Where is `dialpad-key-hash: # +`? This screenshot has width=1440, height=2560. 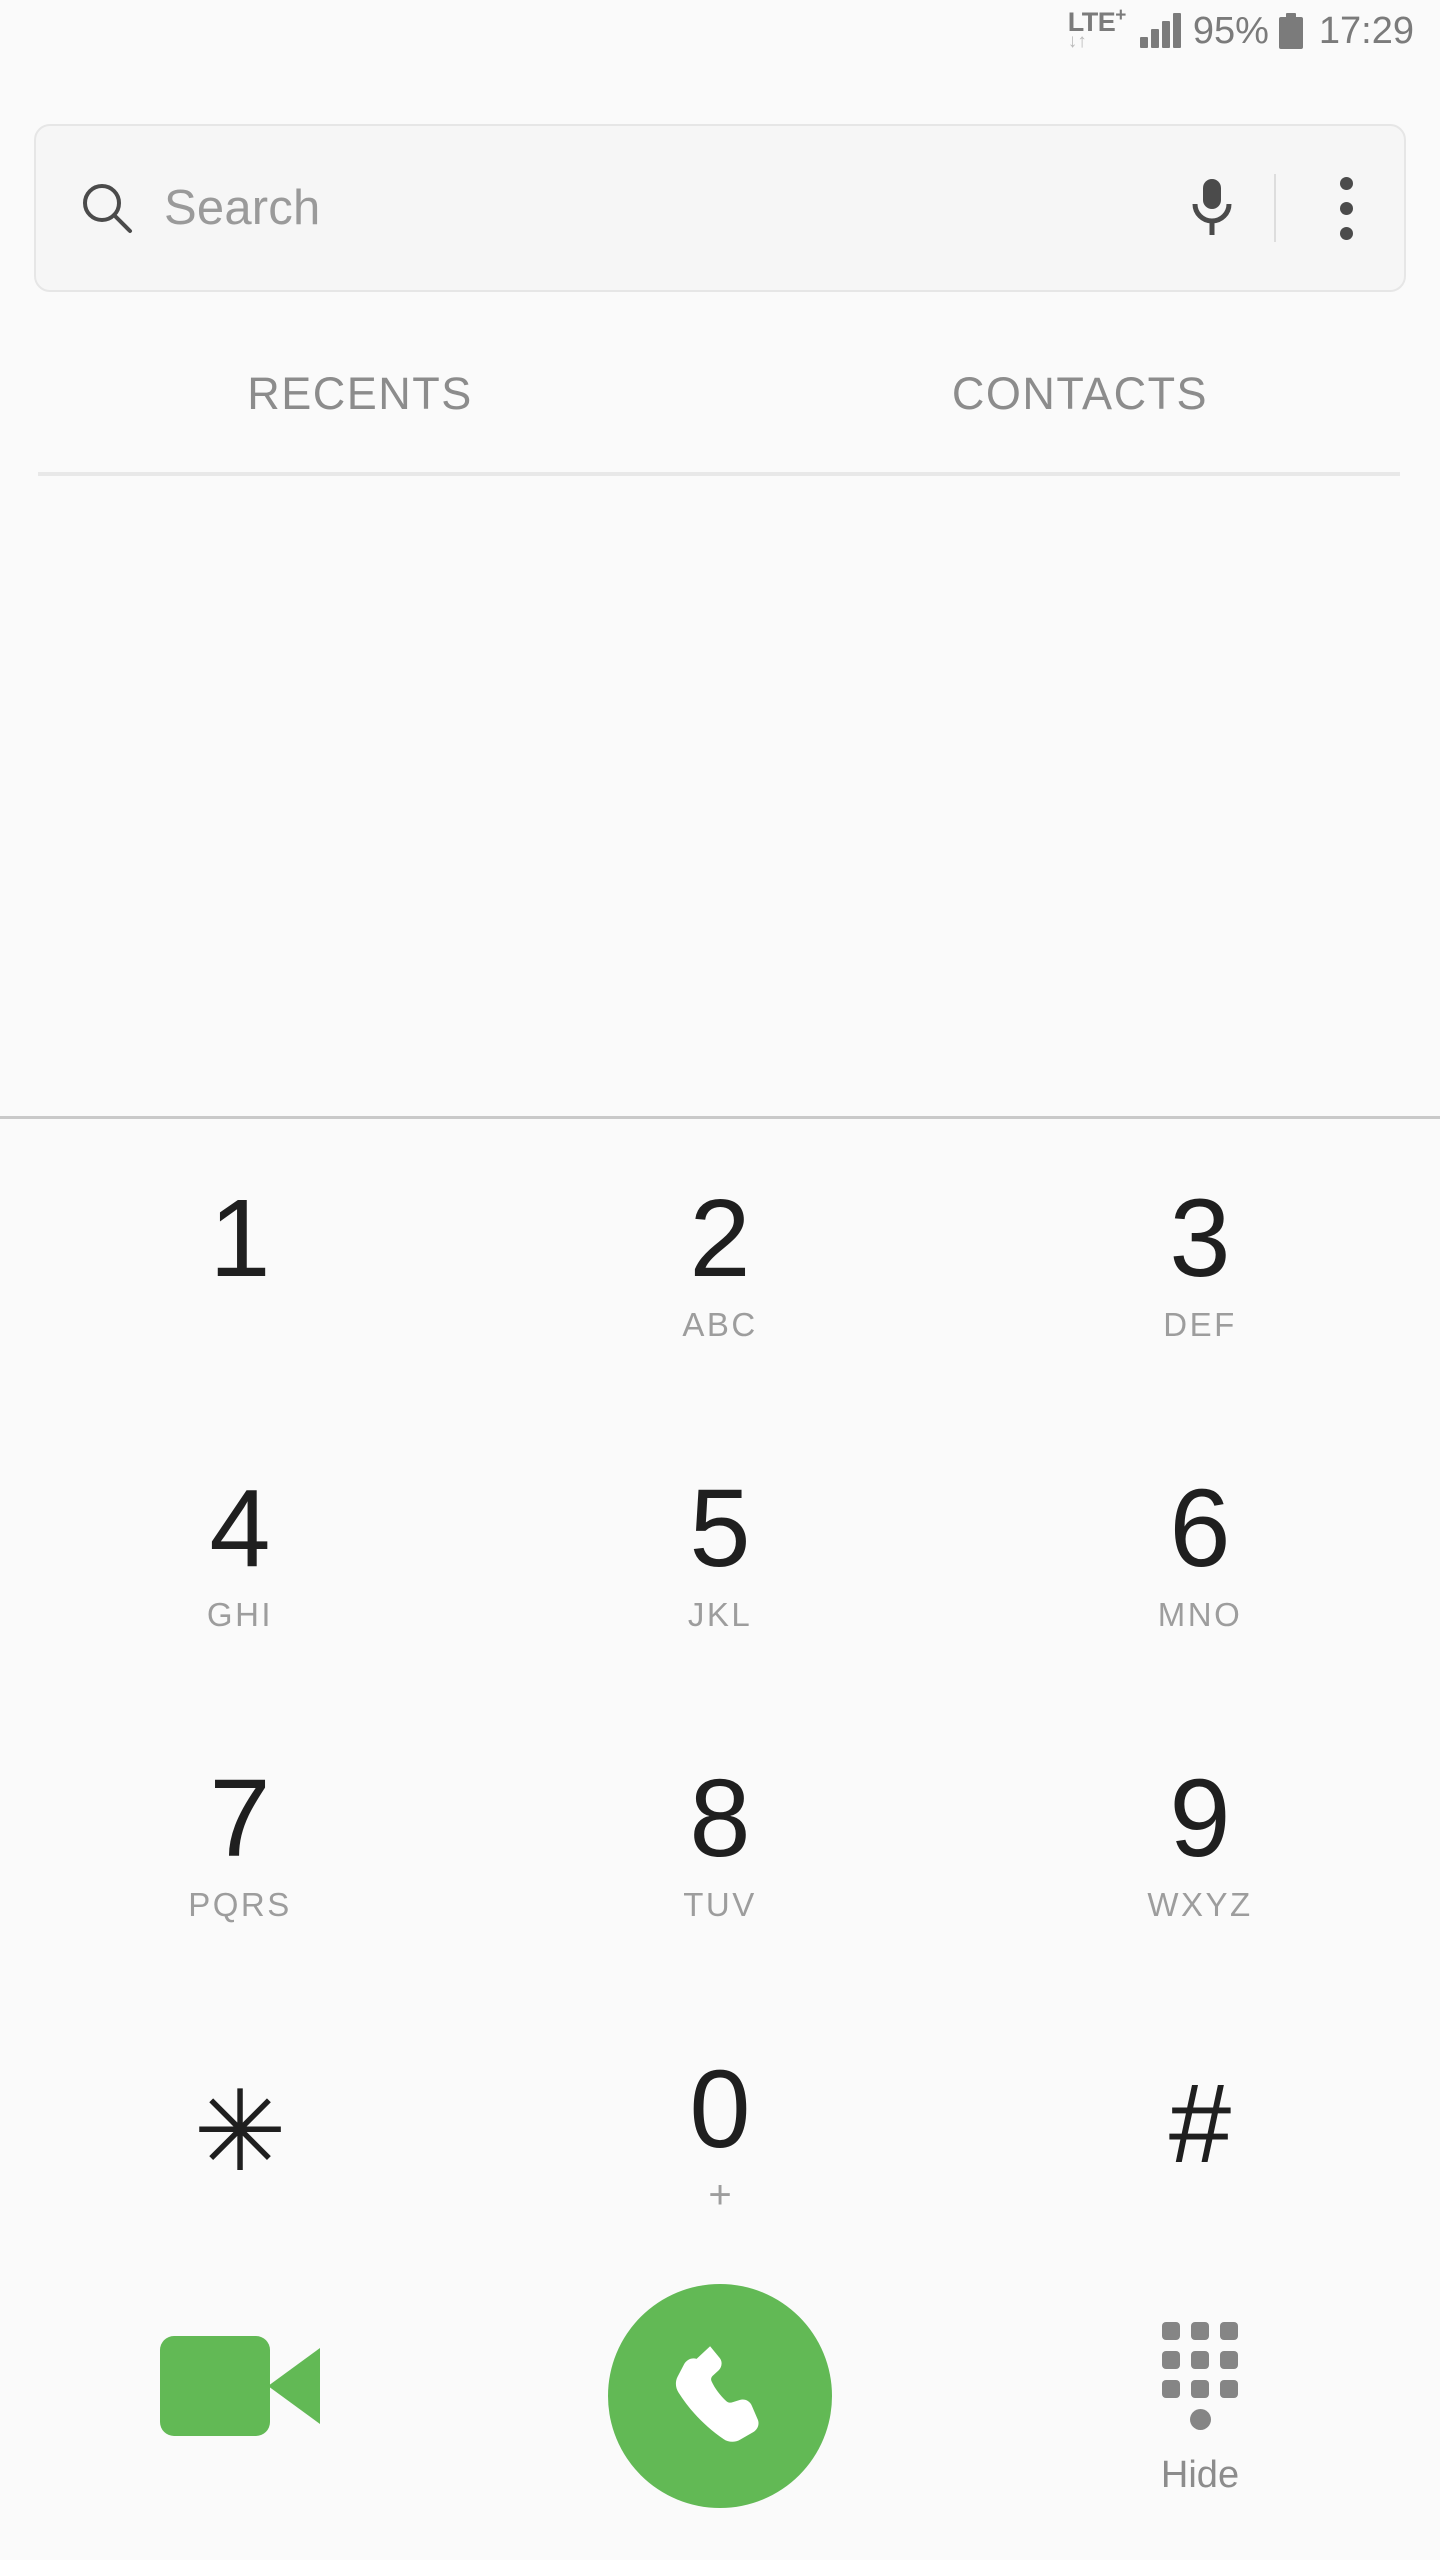 dialpad-key-hash: # + is located at coordinates (1200, 2134).